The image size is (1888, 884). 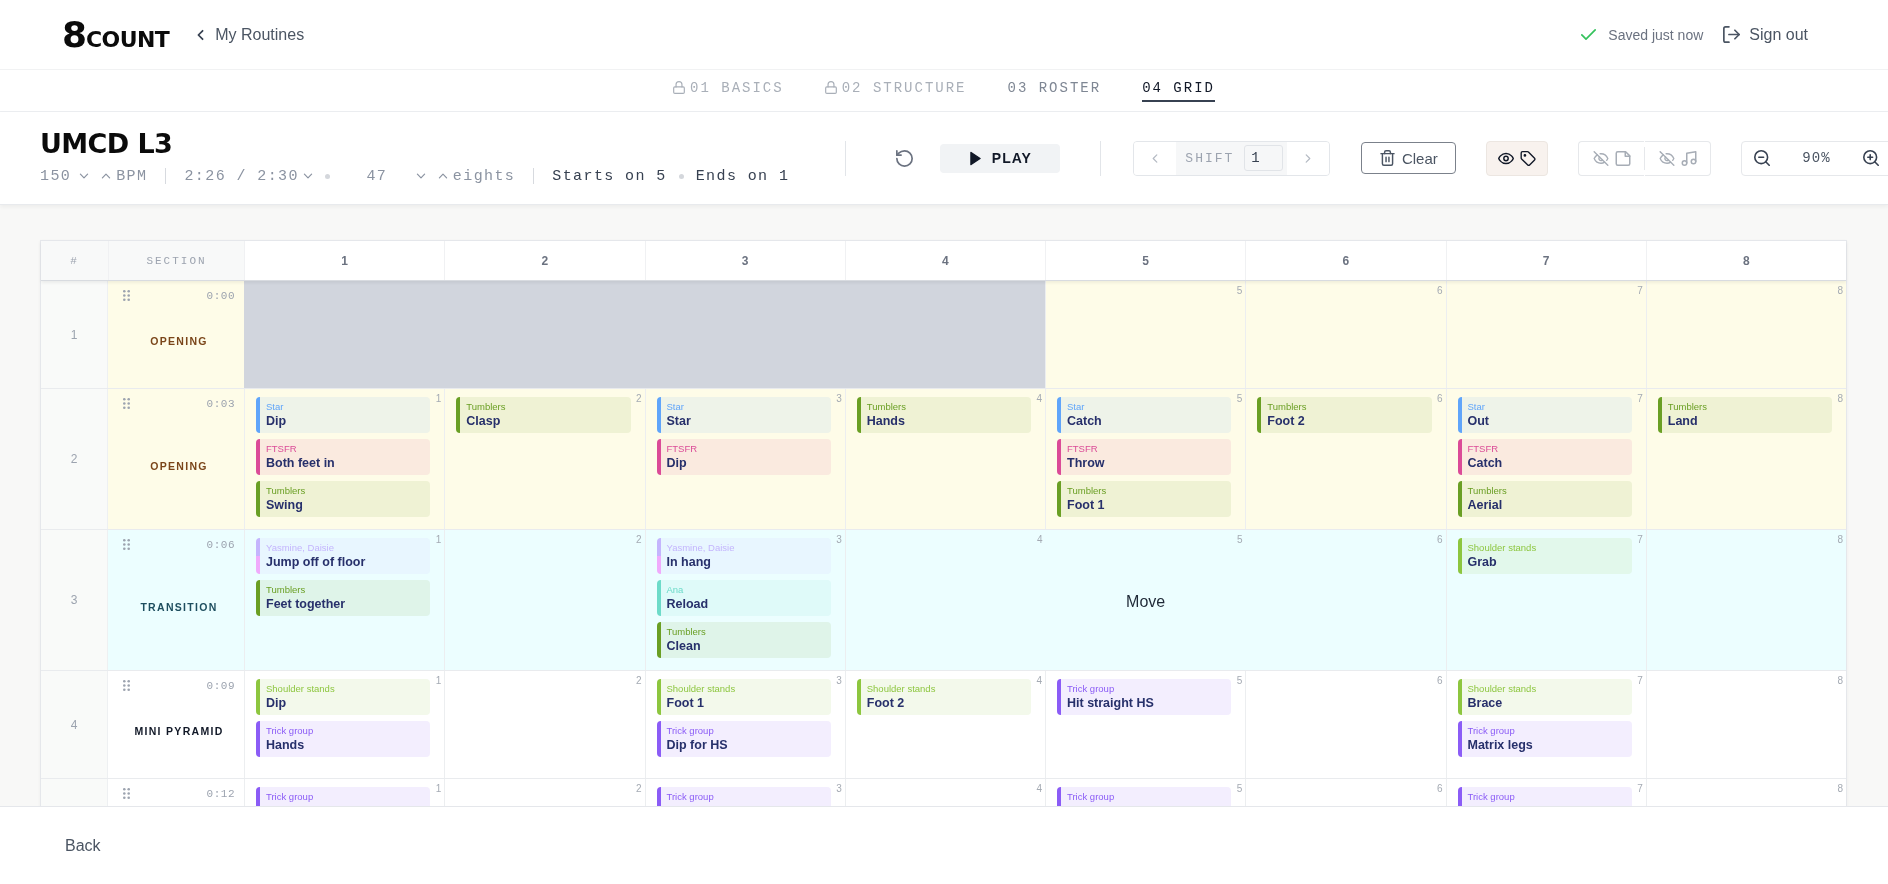 I want to click on move-card: Tumblers Land, so click(x=1744, y=415).